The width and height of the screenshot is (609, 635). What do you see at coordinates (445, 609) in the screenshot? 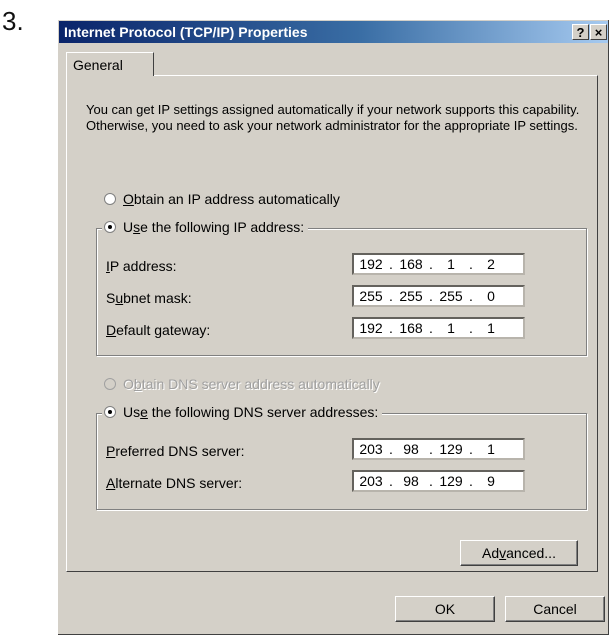
I see `ok-button: OK` at bounding box center [445, 609].